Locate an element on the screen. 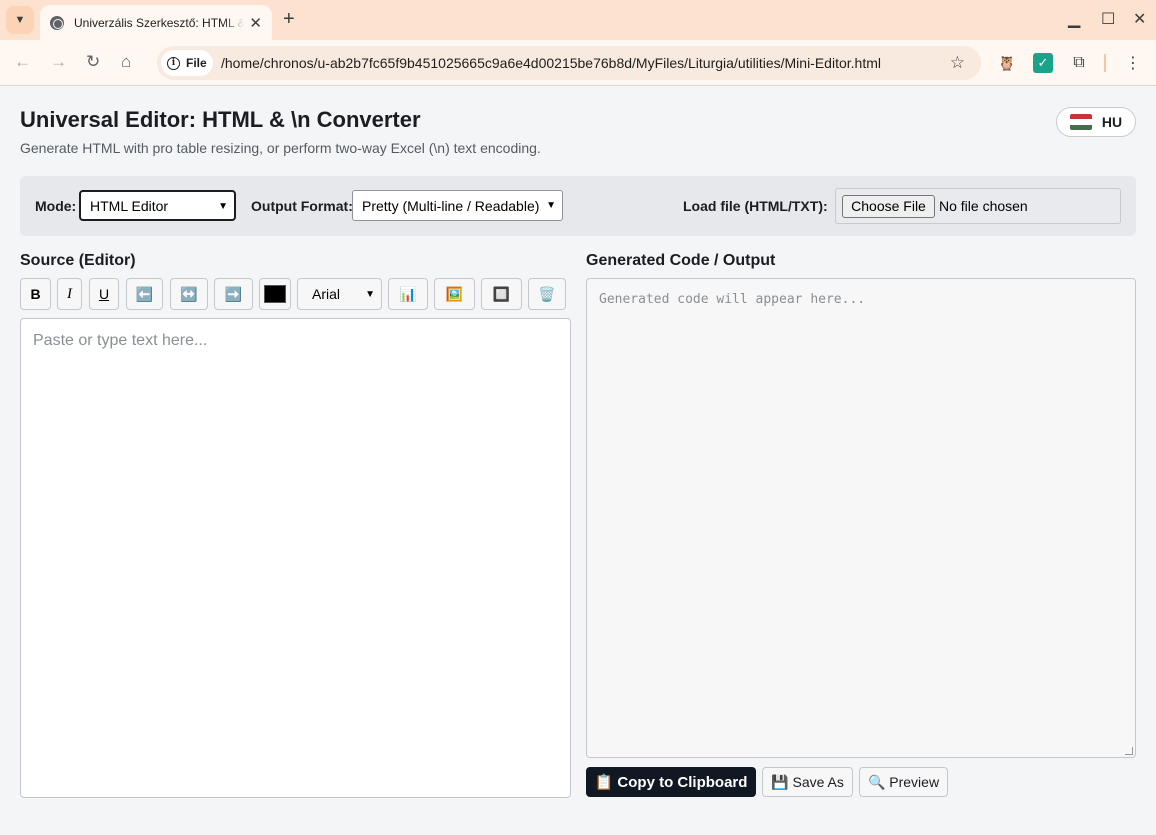  site-info-chip: i File is located at coordinates (187, 63).